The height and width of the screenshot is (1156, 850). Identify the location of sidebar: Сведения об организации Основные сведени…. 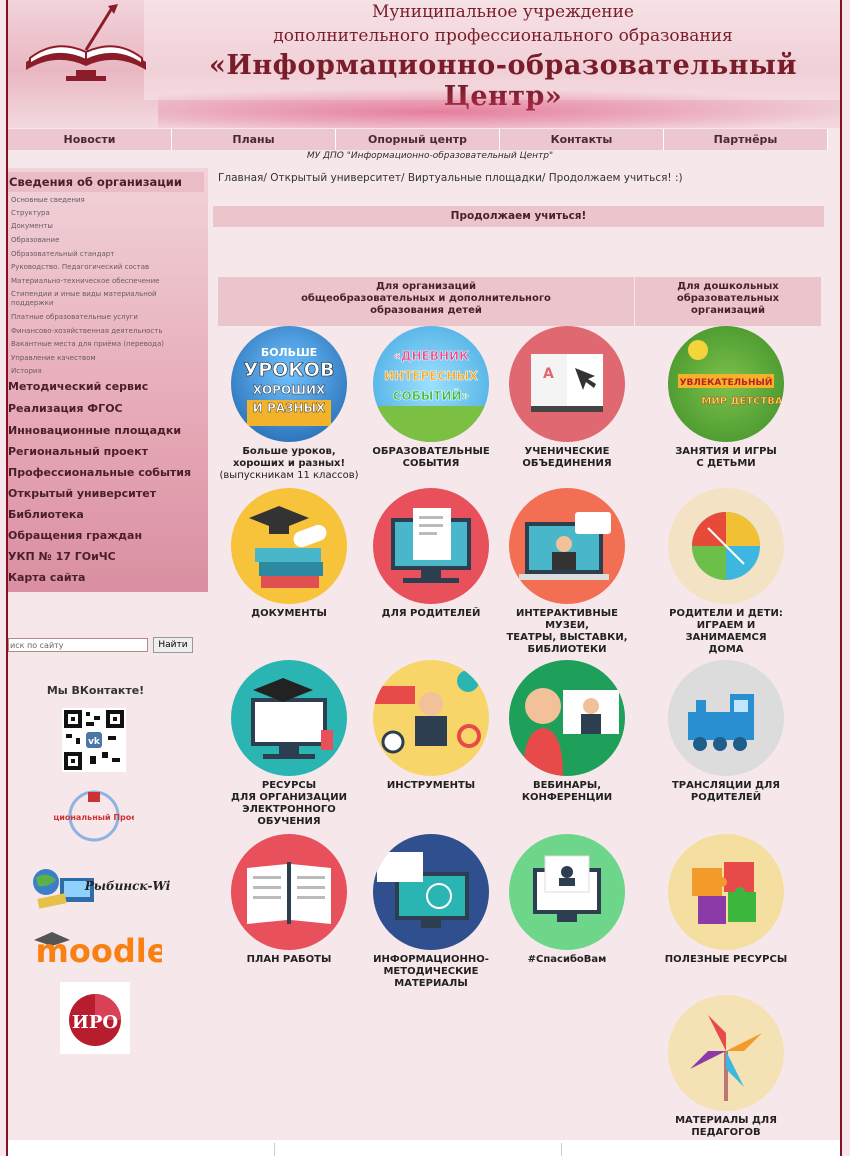
(108, 380).